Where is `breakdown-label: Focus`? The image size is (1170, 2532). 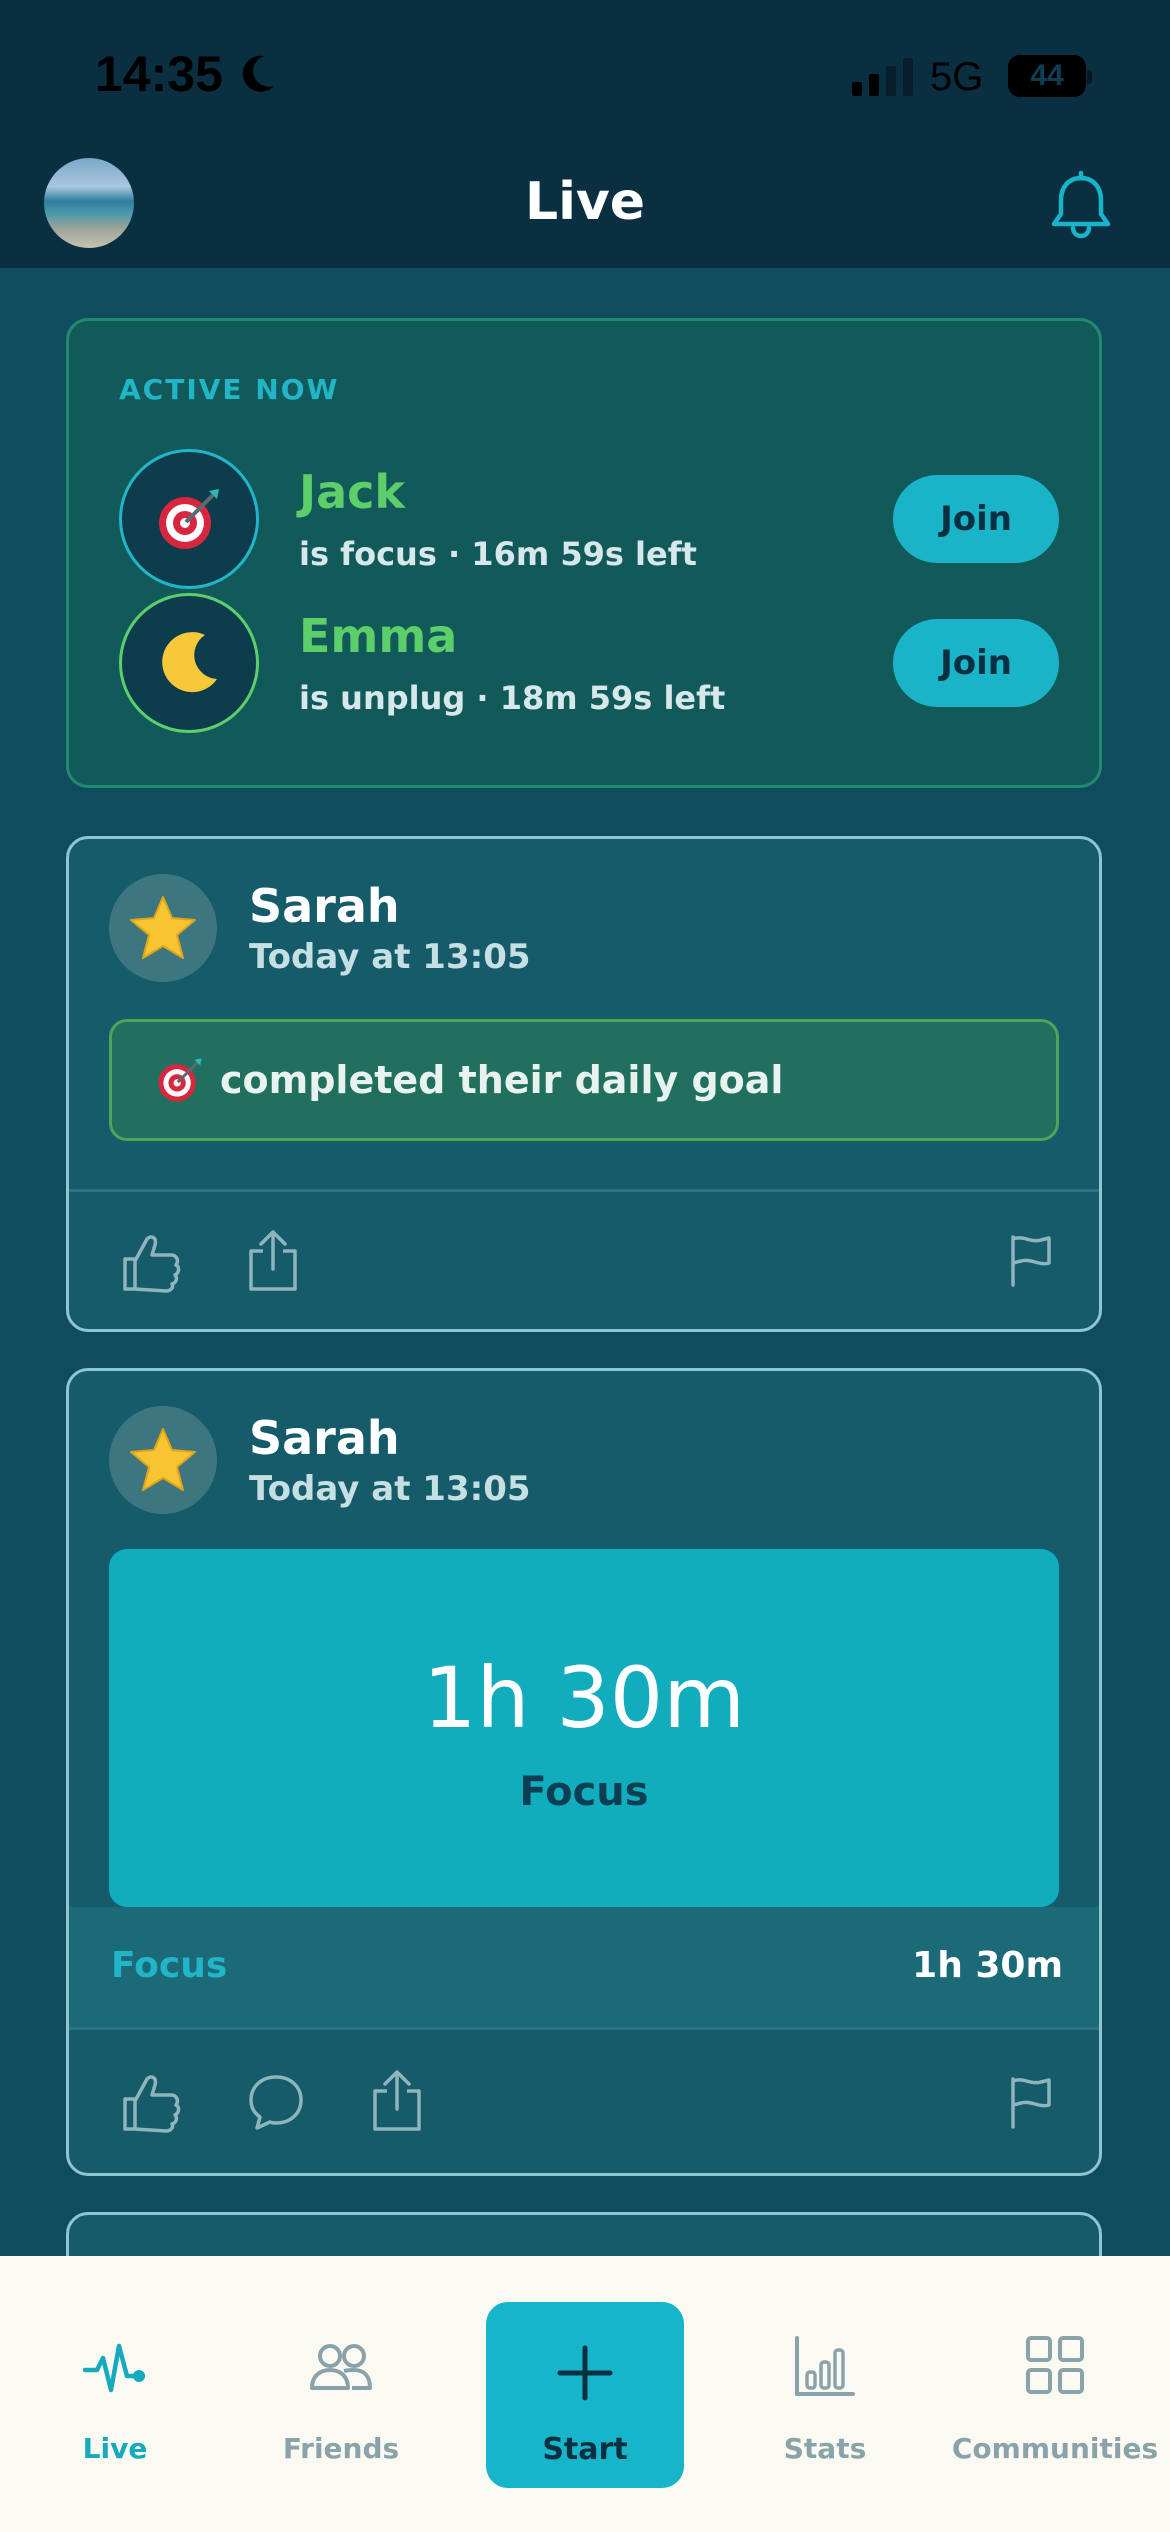
breakdown-label: Focus is located at coordinates (169, 1965).